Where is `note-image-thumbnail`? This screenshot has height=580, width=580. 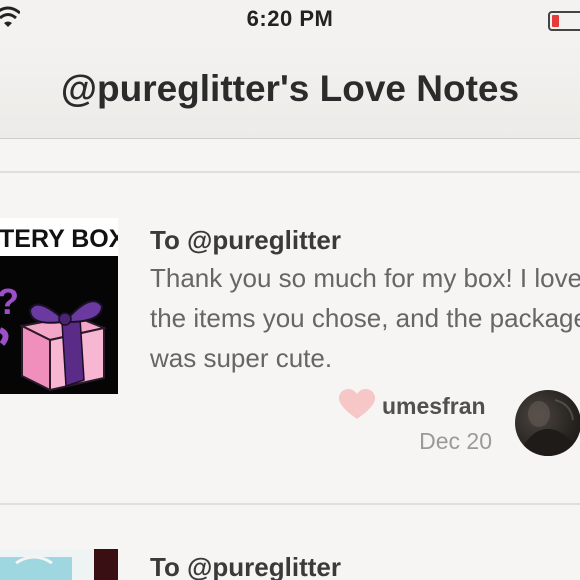 note-image-thumbnail is located at coordinates (59, 564).